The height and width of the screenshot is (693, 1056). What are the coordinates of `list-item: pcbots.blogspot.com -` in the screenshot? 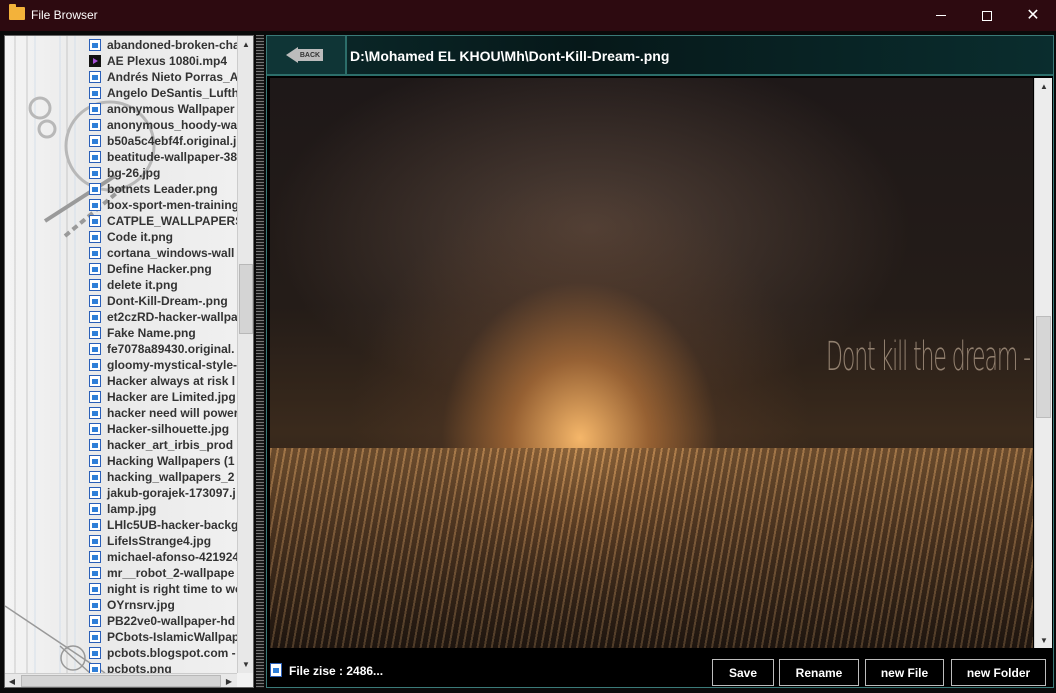 It's located at (163, 653).